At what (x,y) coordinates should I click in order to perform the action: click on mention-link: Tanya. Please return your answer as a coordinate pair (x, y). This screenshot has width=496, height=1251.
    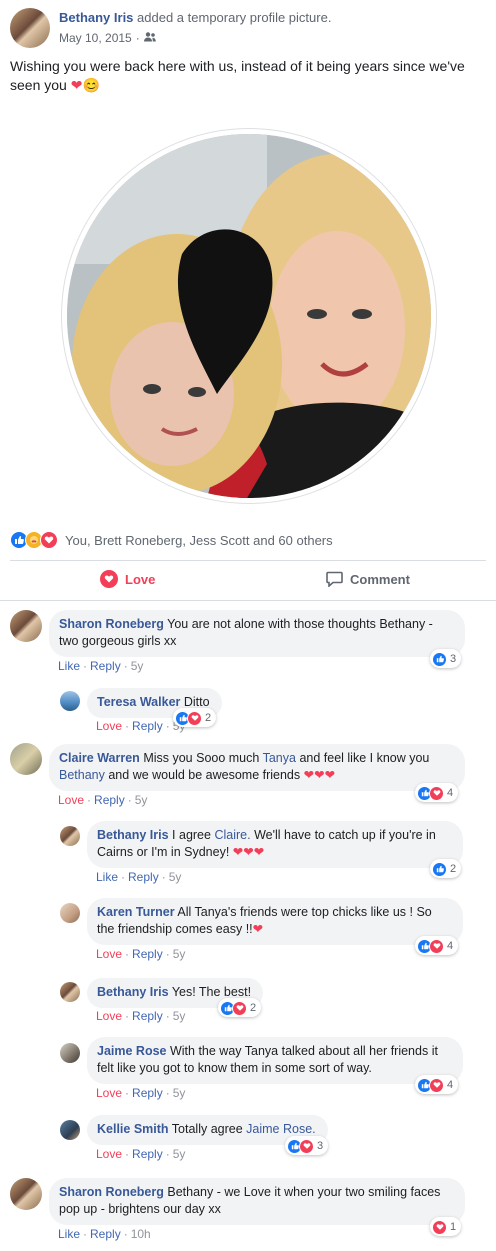
    Looking at the image, I should click on (279, 758).